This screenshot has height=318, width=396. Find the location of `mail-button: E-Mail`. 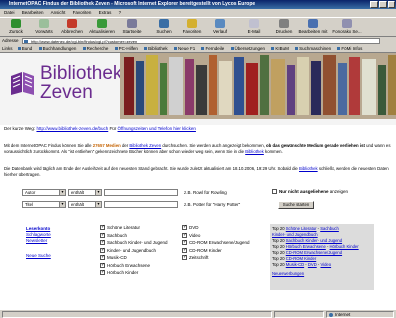

mail-button: E-Mail is located at coordinates (254, 27).